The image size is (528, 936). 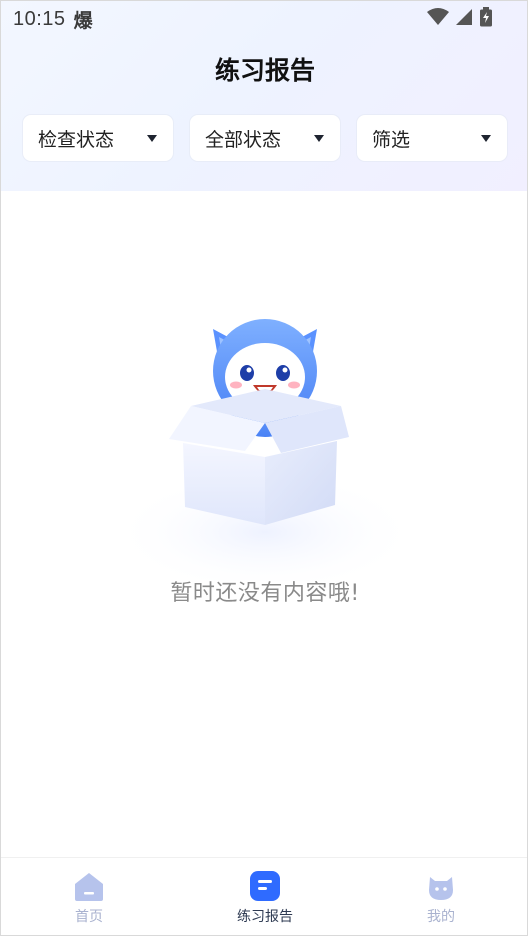 I want to click on status-carrier: 爆, so click(x=83, y=20).